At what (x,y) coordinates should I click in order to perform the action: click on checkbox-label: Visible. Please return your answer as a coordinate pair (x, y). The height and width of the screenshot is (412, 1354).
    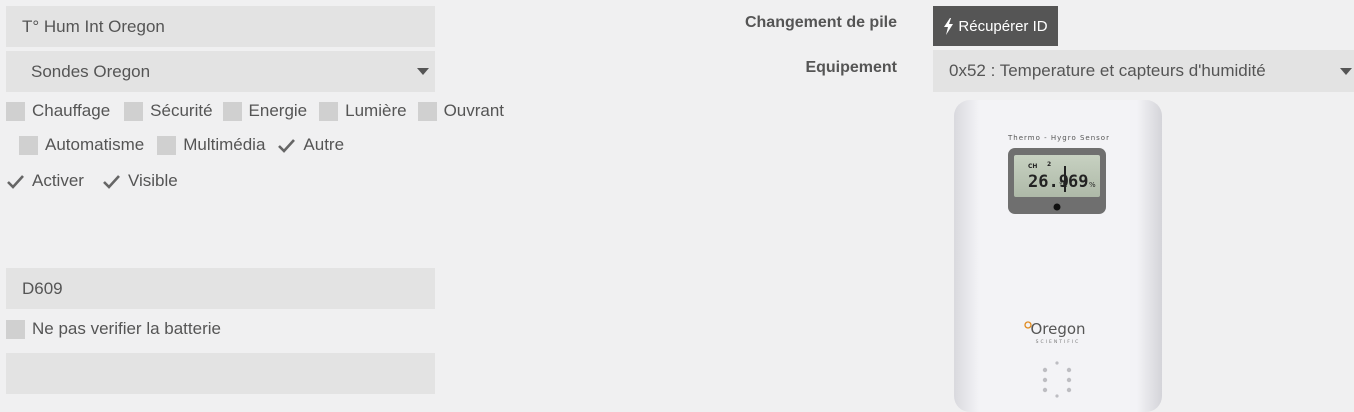
    Looking at the image, I should click on (152, 180).